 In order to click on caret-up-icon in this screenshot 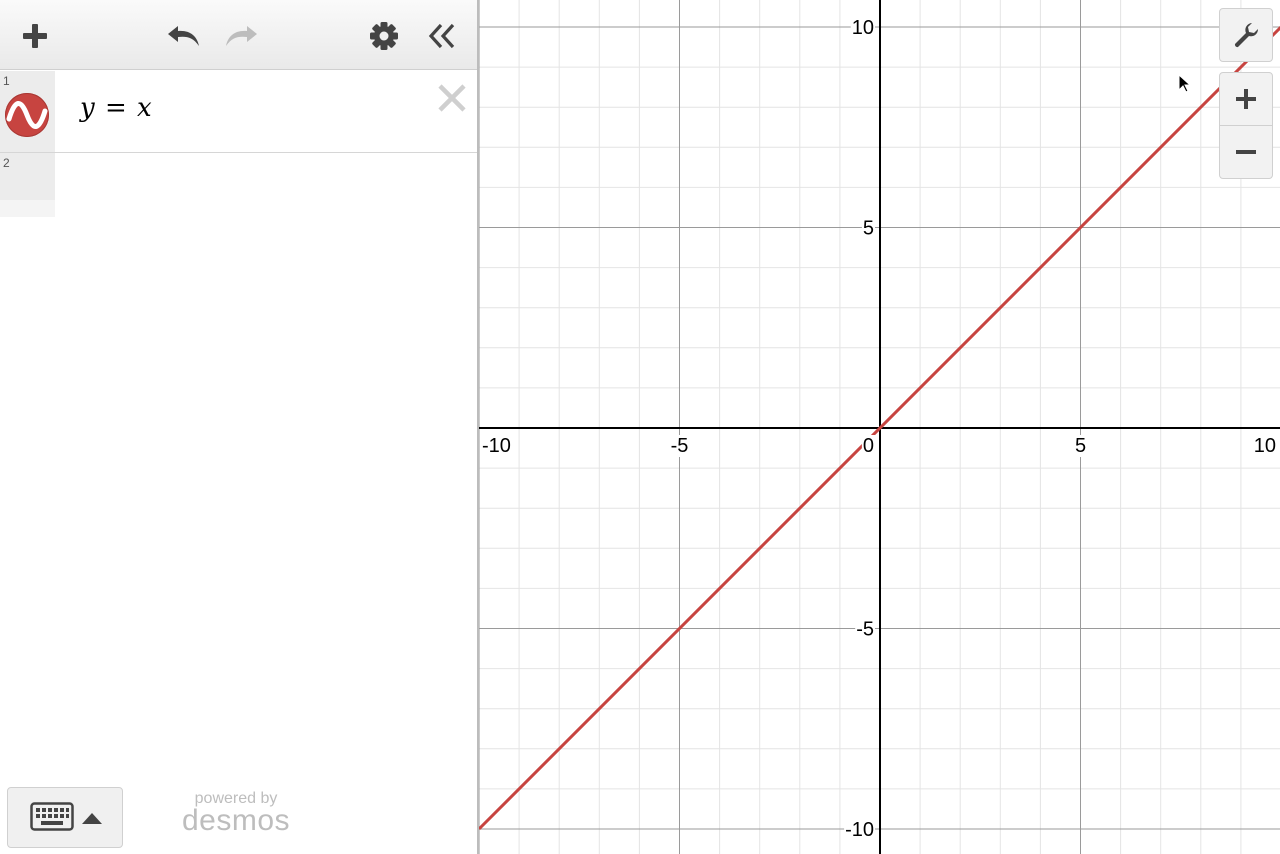, I will do `click(92, 818)`.